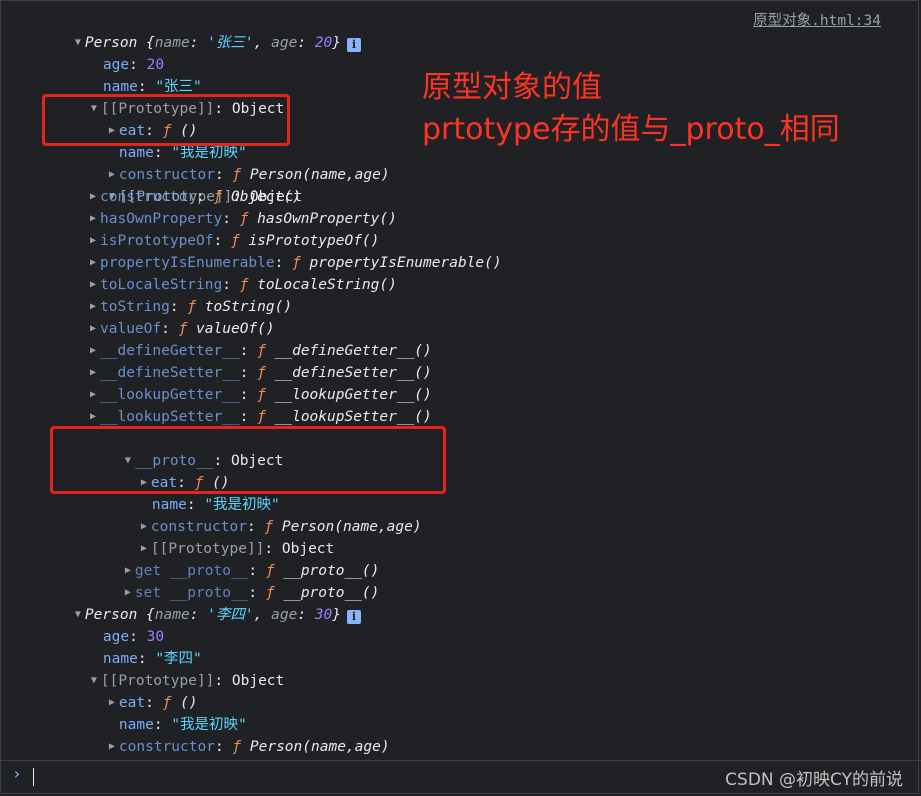  I want to click on person1-age-row: age: 20, so click(133, 65).